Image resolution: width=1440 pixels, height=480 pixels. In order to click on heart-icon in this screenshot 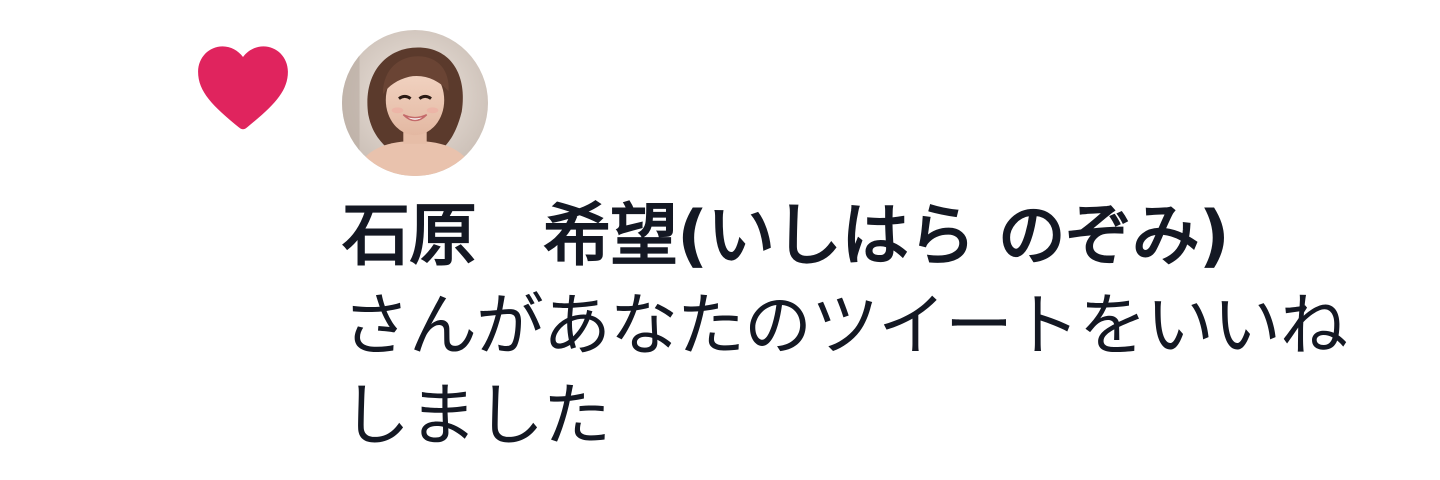, I will do `click(243, 86)`.